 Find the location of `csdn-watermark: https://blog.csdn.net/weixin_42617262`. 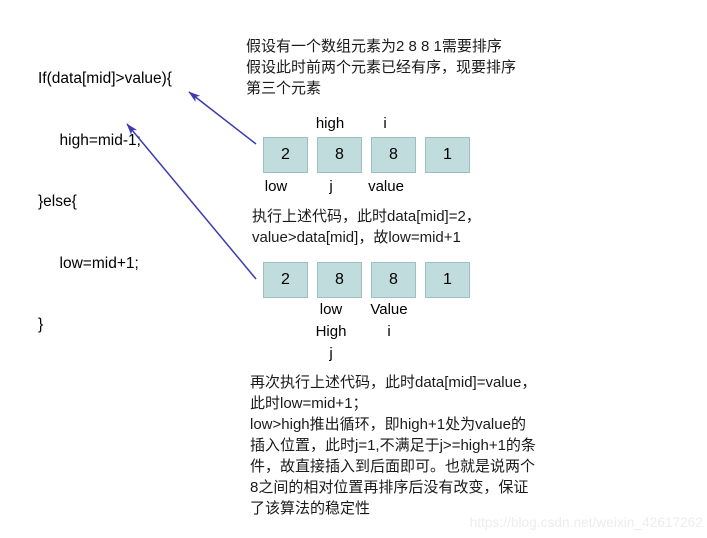

csdn-watermark: https://blog.csdn.net/weixin_42617262 is located at coordinates (586, 522).